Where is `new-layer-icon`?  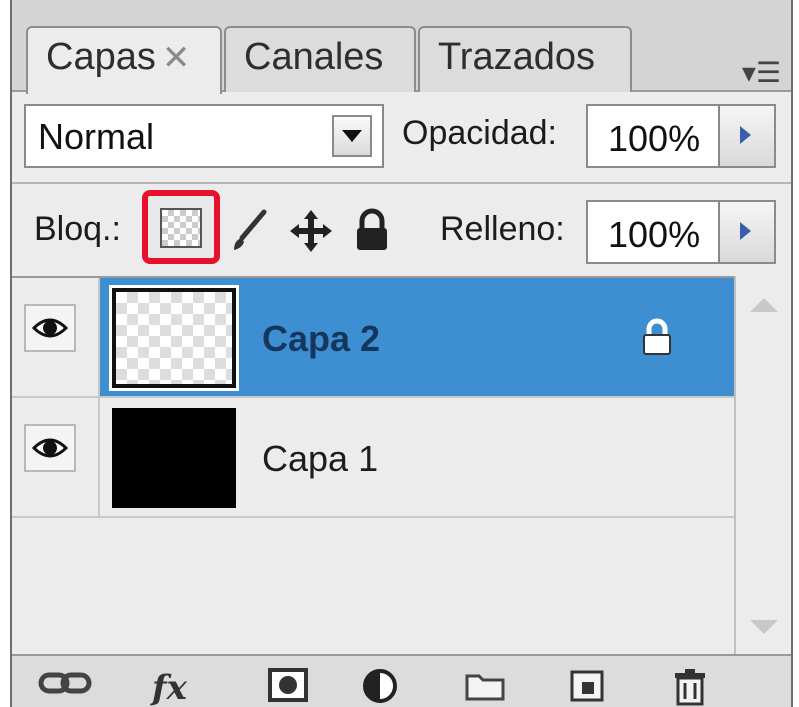
new-layer-icon is located at coordinates (588, 687).